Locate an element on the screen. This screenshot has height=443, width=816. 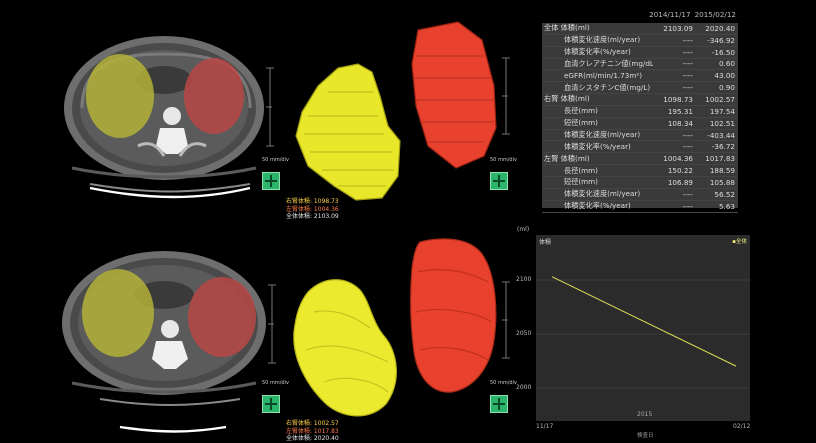
left-kidney-mesh is located at coordinates (454, 95).